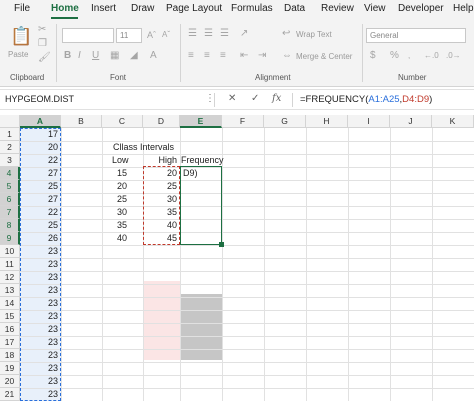 This screenshot has width=474, height=401. Describe the element at coordinates (394, 56) in the screenshot. I see `percent-button: %` at that location.